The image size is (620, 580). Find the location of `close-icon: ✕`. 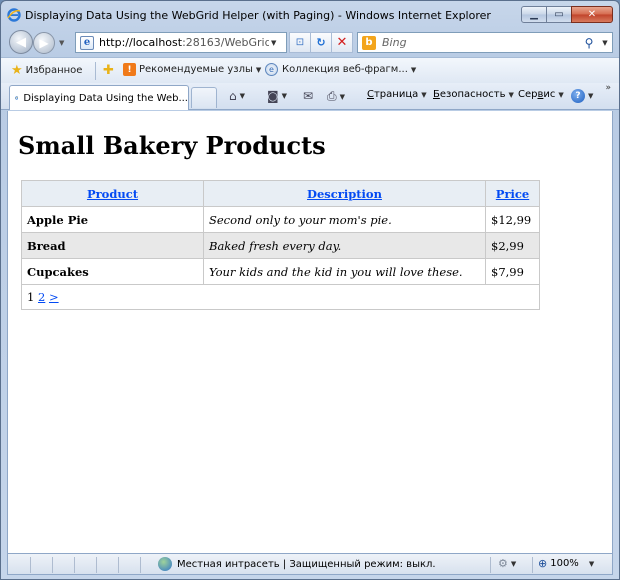

close-icon: ✕ is located at coordinates (592, 14).